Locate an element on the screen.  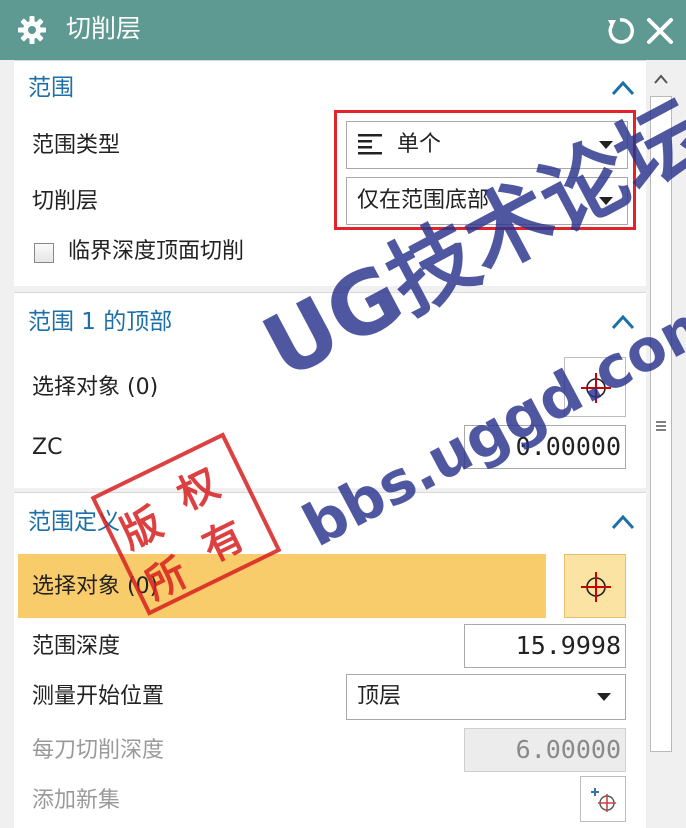
range-depth-label: 范围深度 is located at coordinates (76, 646).